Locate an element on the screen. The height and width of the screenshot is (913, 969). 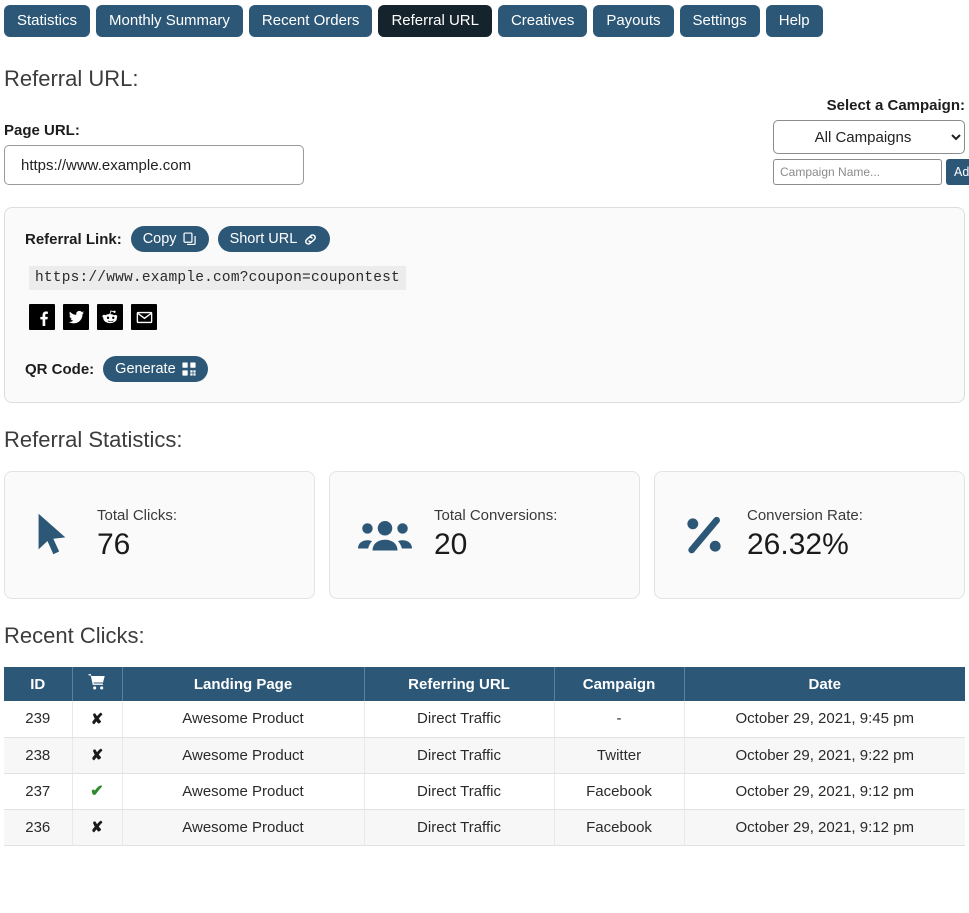
column-header-campaign: Campaign is located at coordinates (619, 684).